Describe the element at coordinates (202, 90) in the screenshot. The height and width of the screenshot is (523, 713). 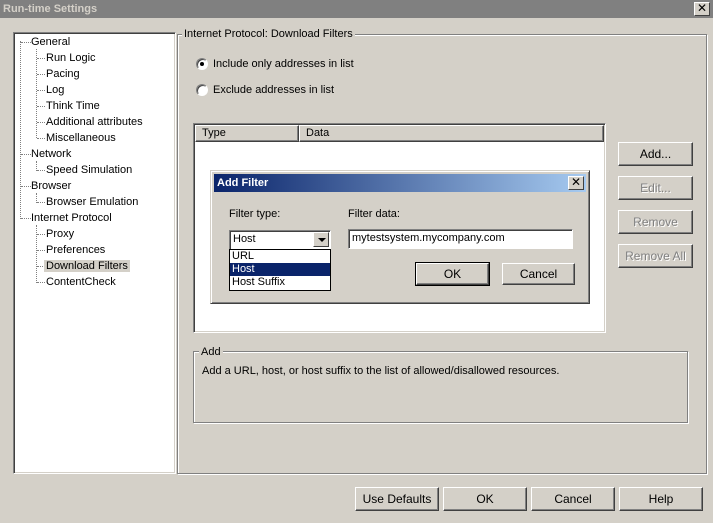
I see `exclude-radio` at that location.